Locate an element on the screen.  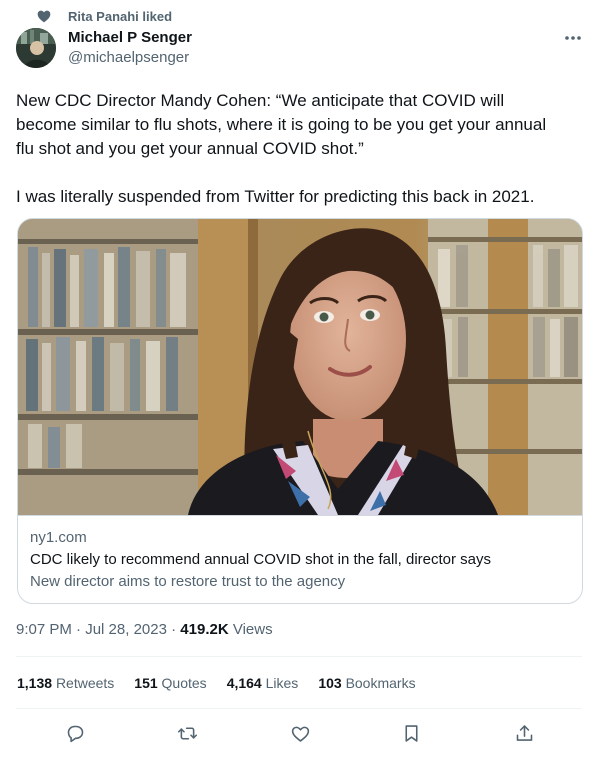
share-button is located at coordinates (524, 733).